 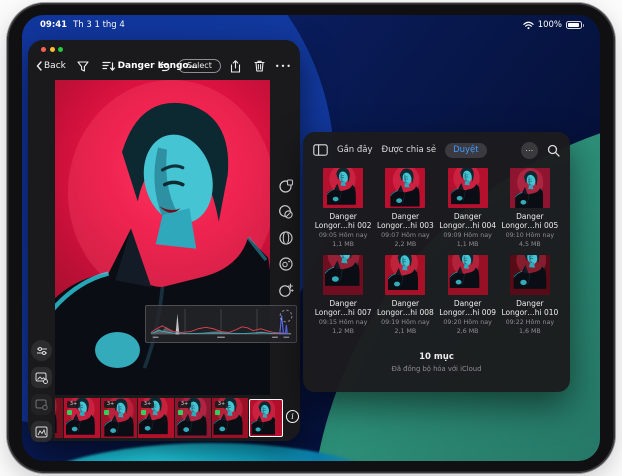 I want to click on search-icon, so click(x=553, y=150).